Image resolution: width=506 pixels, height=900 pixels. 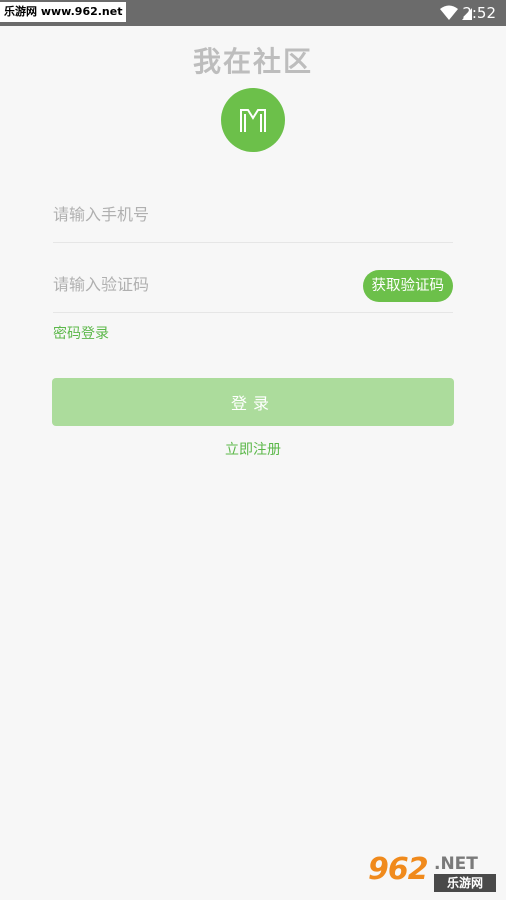 What do you see at coordinates (456, 864) in the screenshot?
I see `watermark-net: .NET` at bounding box center [456, 864].